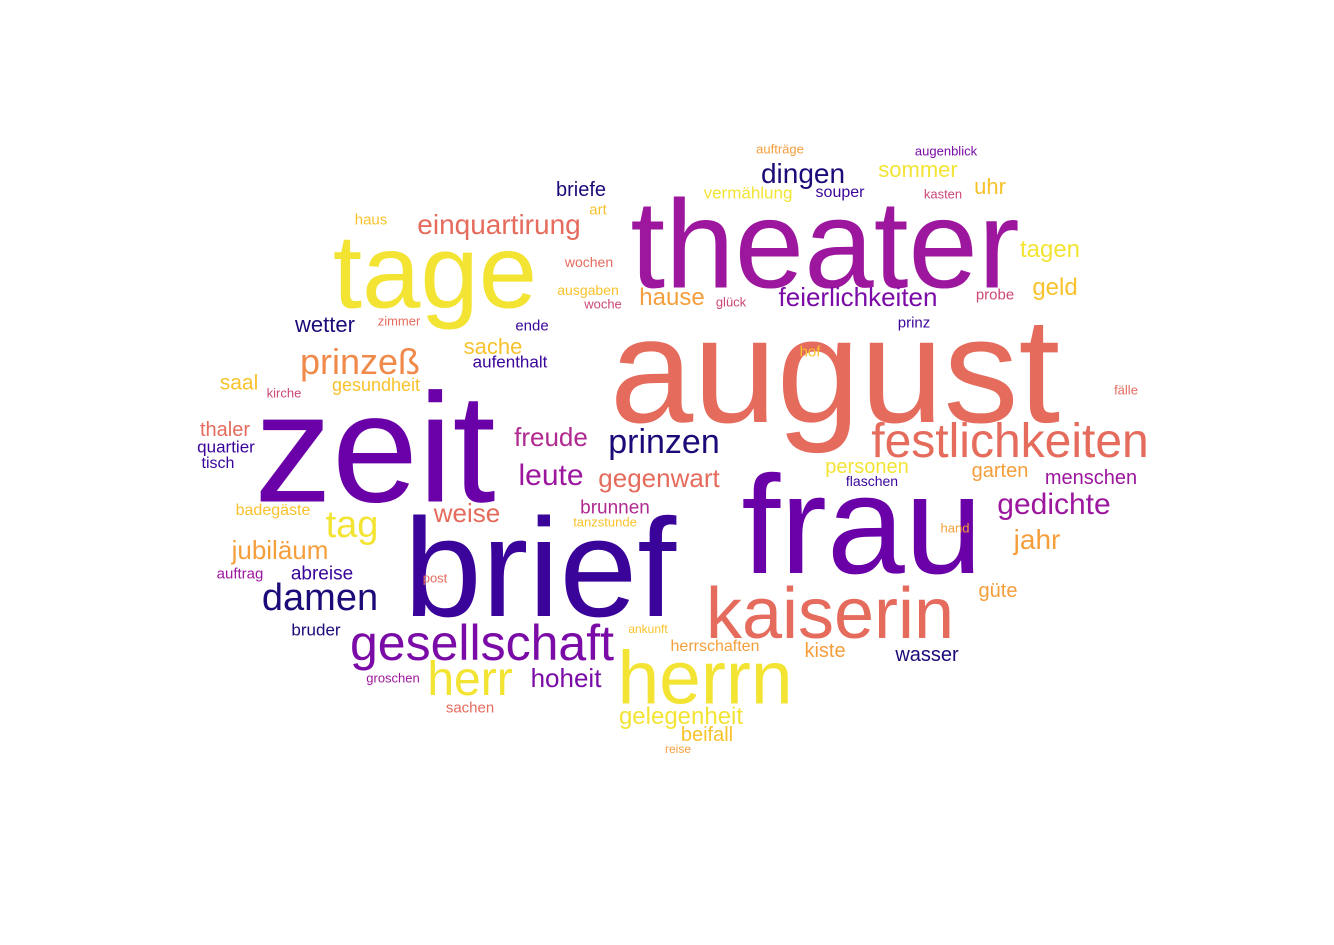 This screenshot has height=945, width=1334. Describe the element at coordinates (598, 210) in the screenshot. I see `cloud-word: art` at that location.